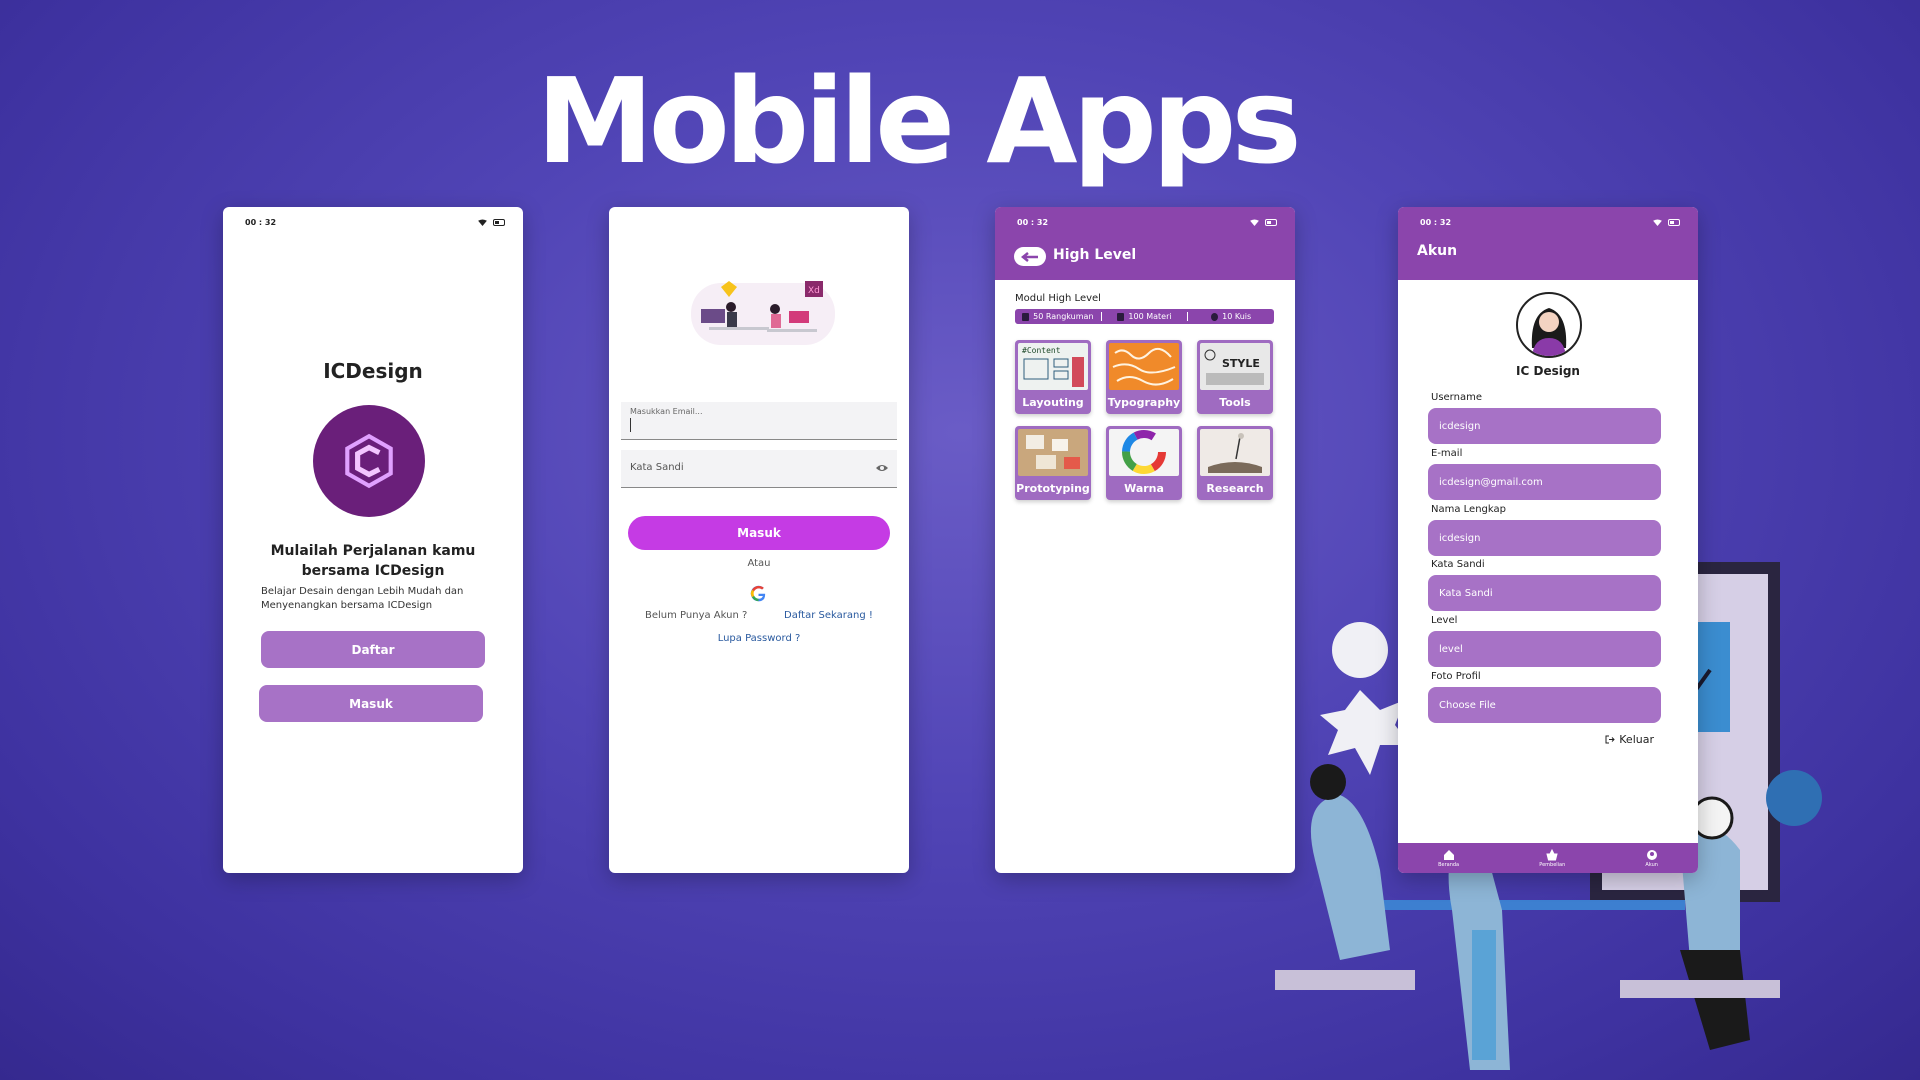 The width and height of the screenshot is (1920, 1080). What do you see at coordinates (828, 615) in the screenshot?
I see `register-link: Daftar Sekarang !` at bounding box center [828, 615].